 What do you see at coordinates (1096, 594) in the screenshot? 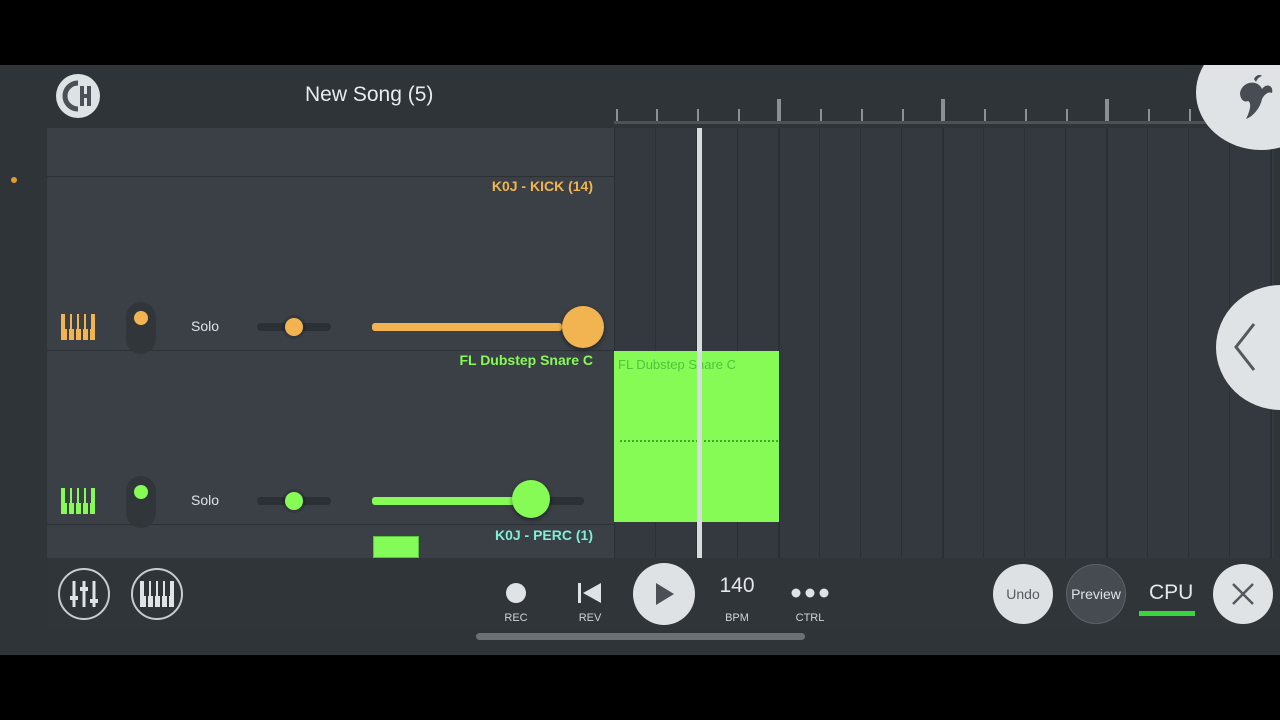
I see `preview-button: Preview` at bounding box center [1096, 594].